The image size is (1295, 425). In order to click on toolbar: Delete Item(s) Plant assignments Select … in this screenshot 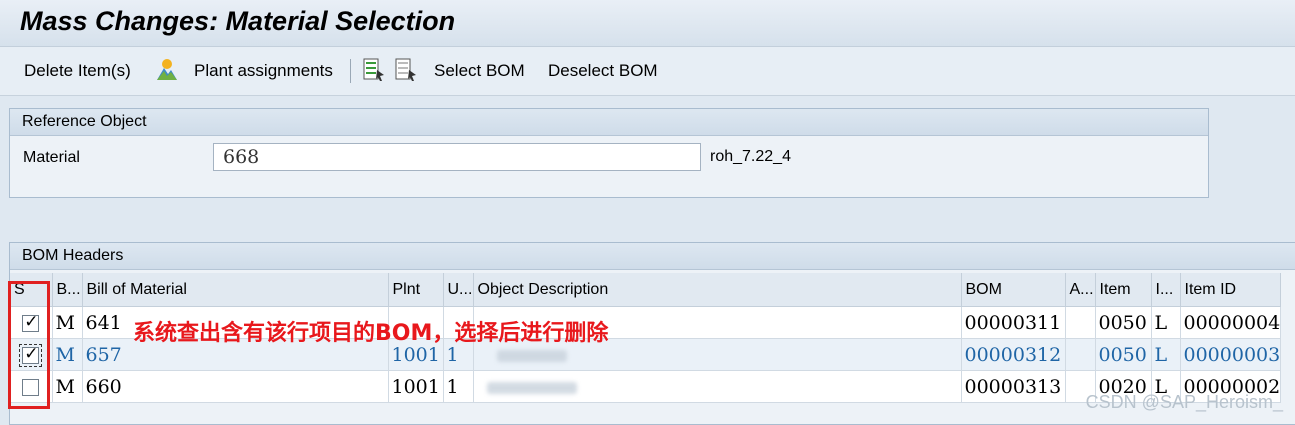, I will do `click(647, 71)`.